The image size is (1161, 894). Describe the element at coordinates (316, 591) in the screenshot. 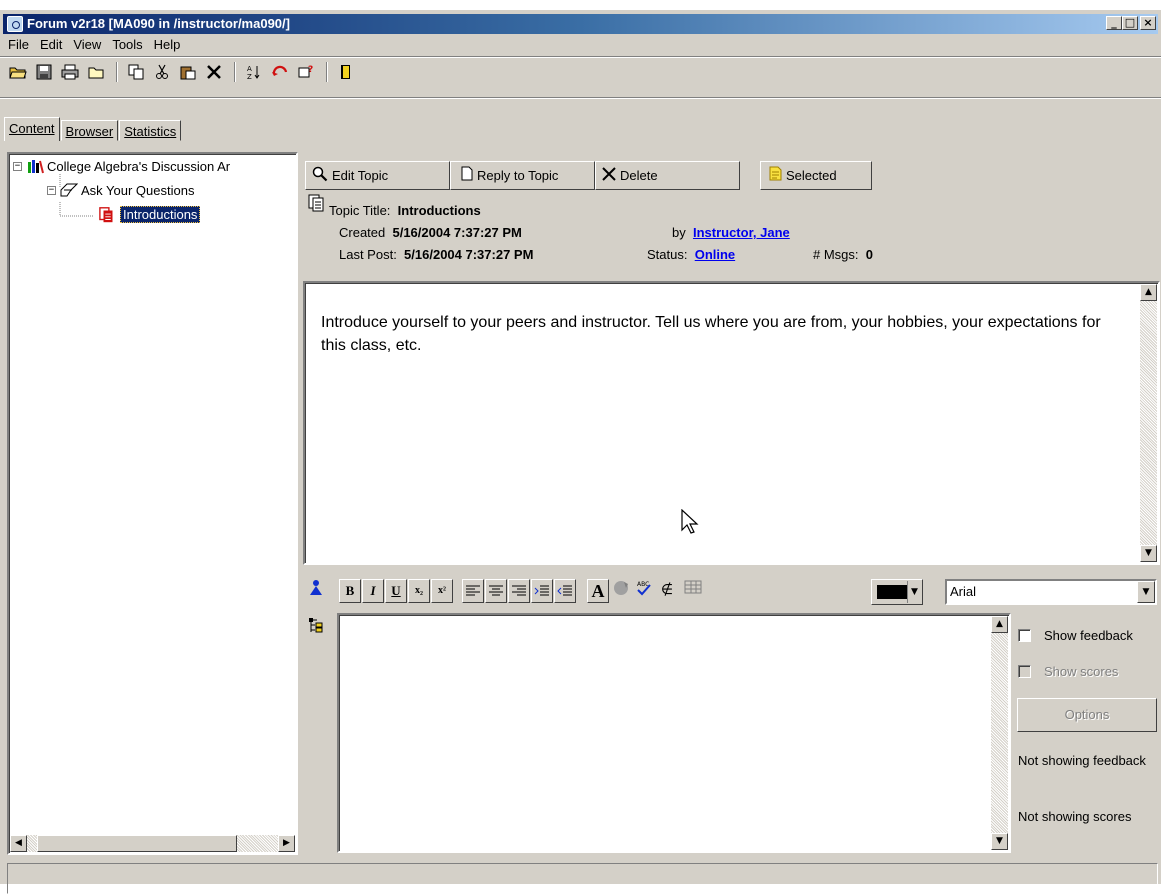

I see `person-icon` at that location.